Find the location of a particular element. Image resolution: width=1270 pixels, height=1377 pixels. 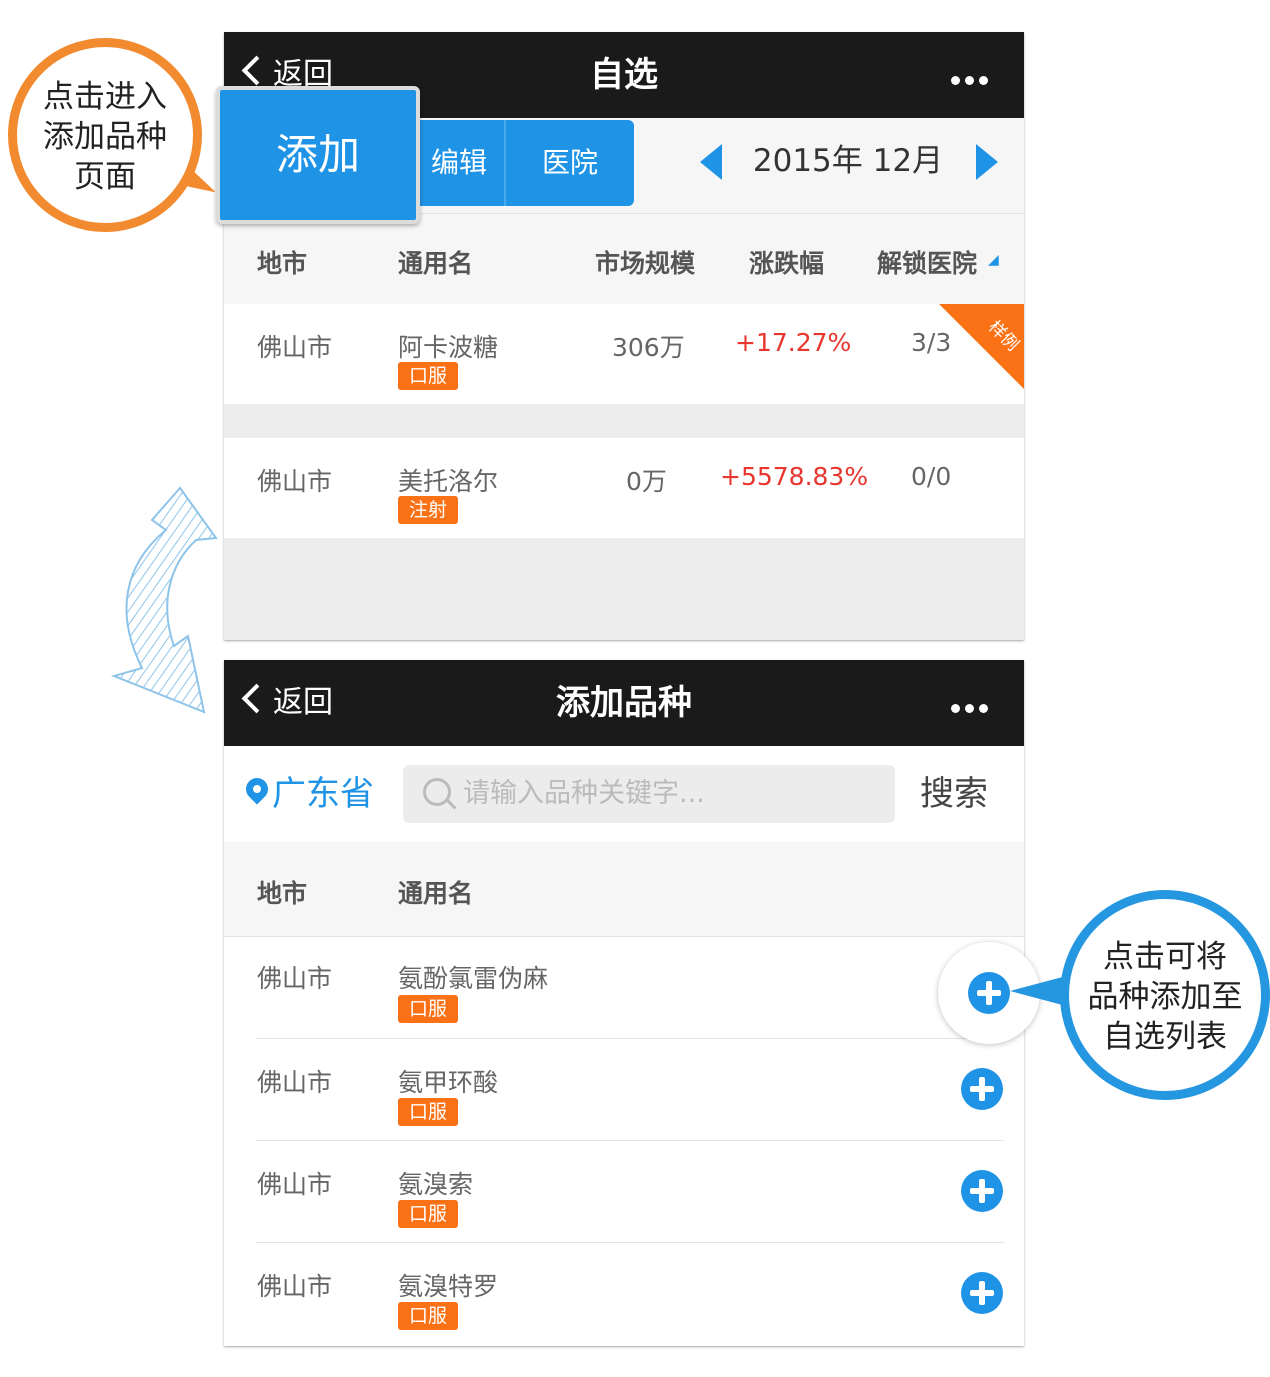

row-market-size: 306万 is located at coordinates (648, 347).